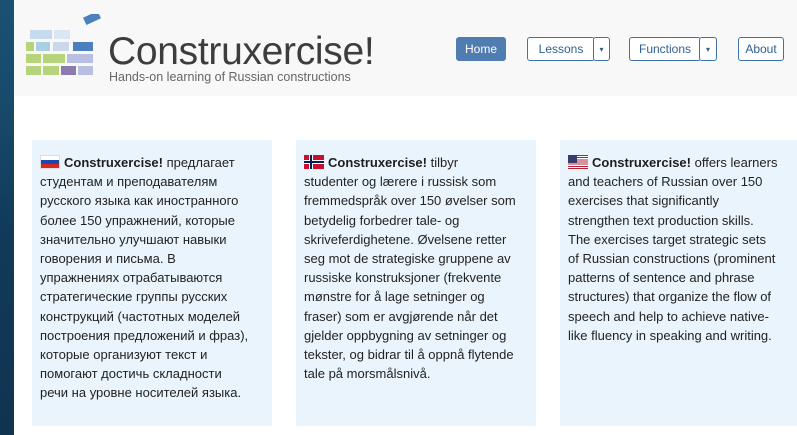  I want to click on card-text-line: mønstre for å lage setninger og, so click(394, 297).